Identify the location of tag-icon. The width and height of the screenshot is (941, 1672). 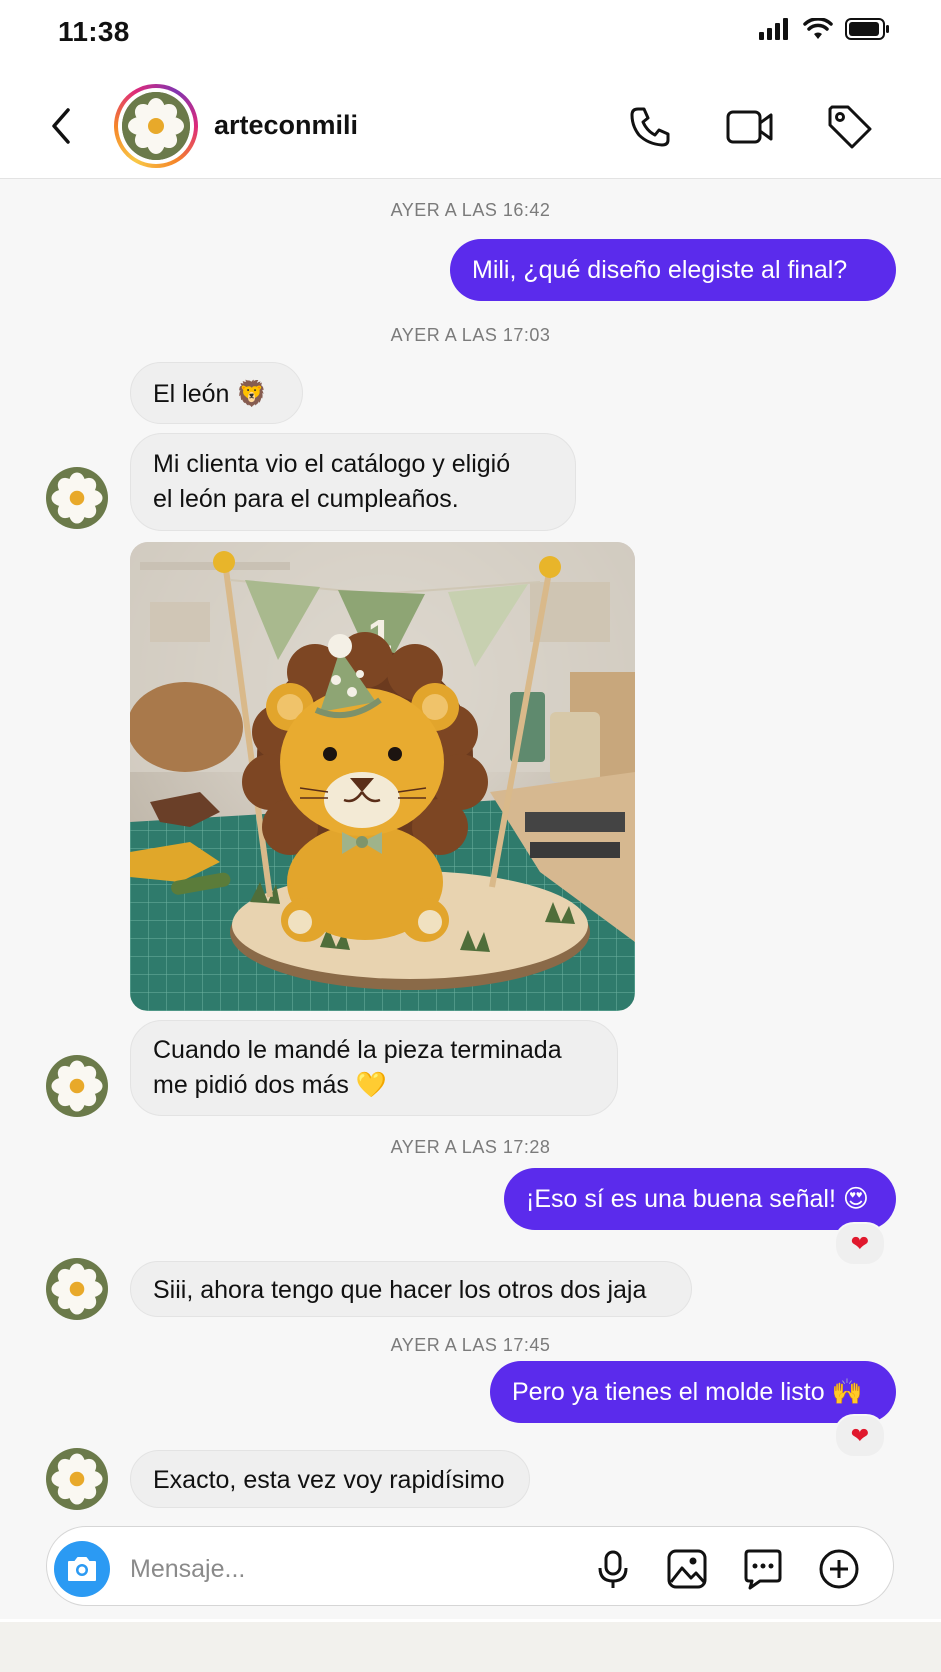
(850, 127).